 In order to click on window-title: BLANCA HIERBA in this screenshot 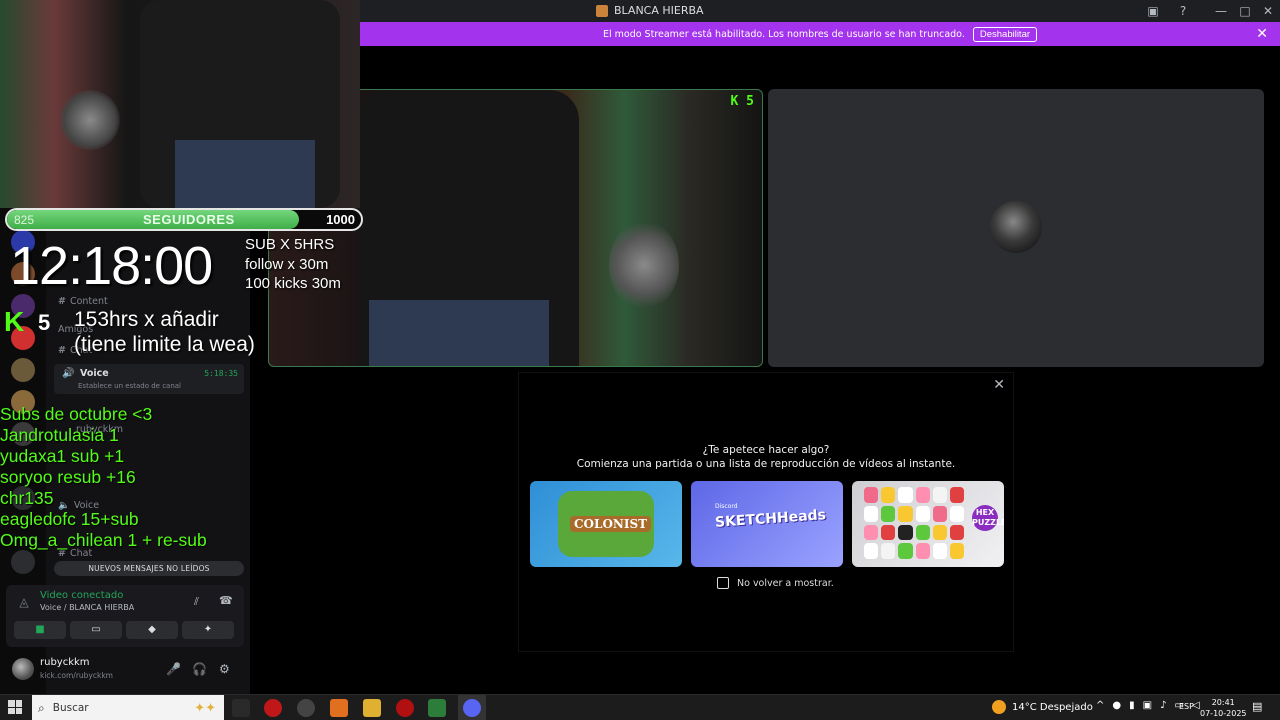, I will do `click(650, 10)`.